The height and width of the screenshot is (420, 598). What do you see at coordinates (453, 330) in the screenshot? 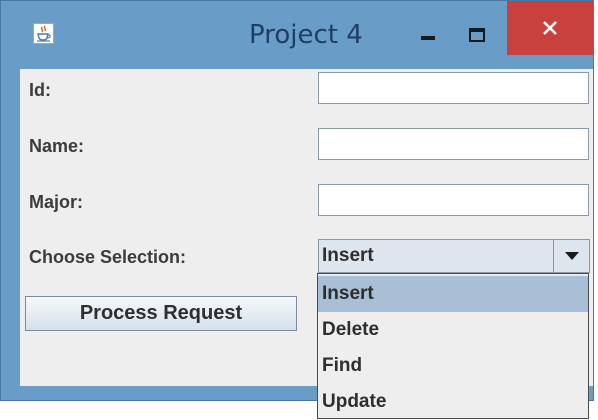
I see `dropdown-option-delete: Delete` at bounding box center [453, 330].